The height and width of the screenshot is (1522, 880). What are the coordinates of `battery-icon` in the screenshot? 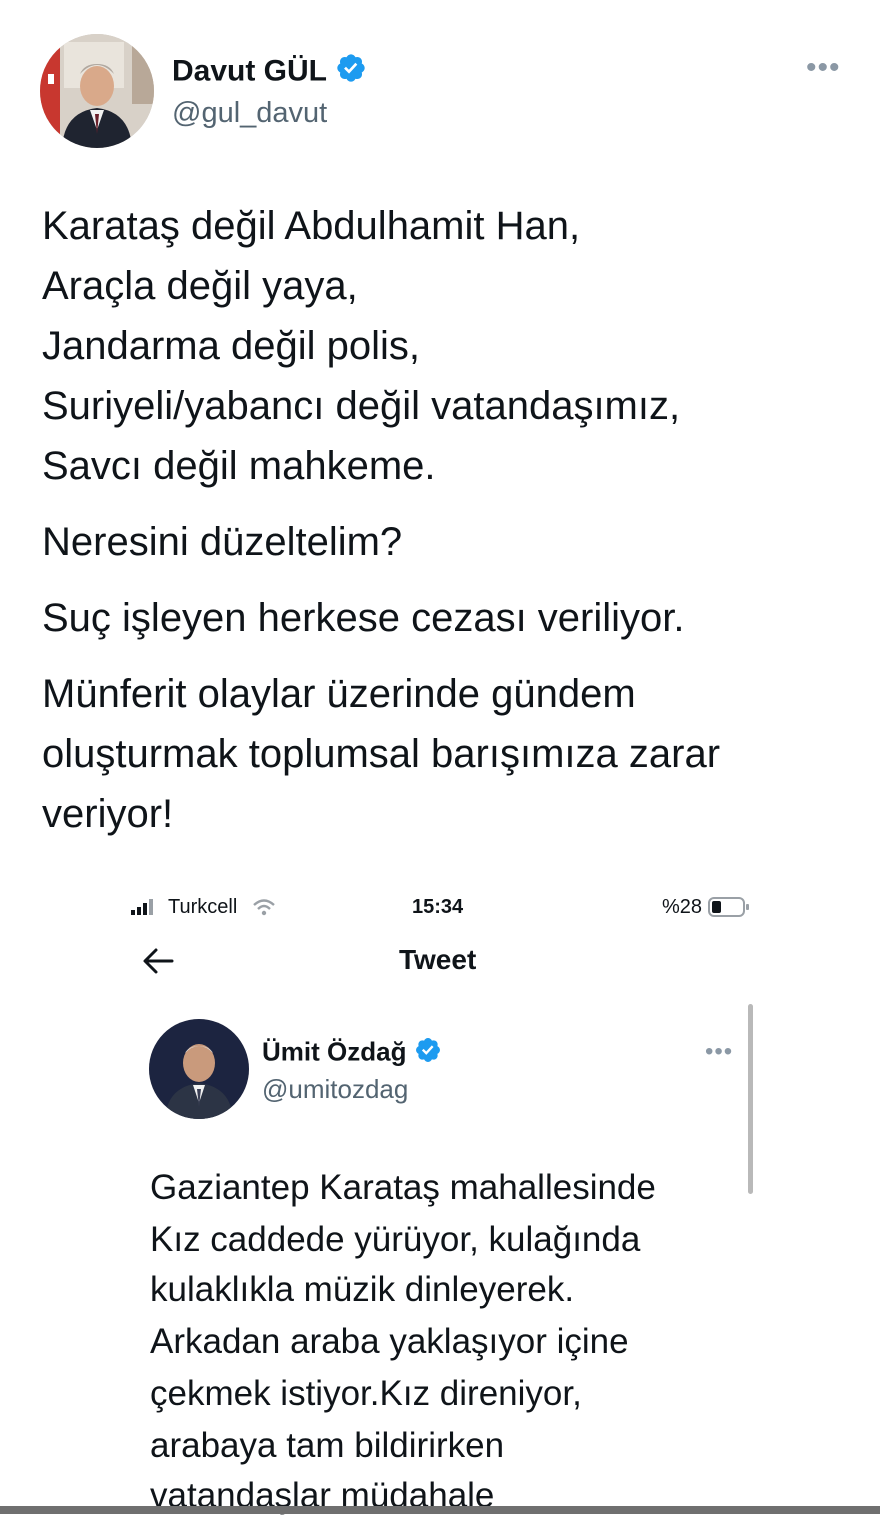 It's located at (729, 909).